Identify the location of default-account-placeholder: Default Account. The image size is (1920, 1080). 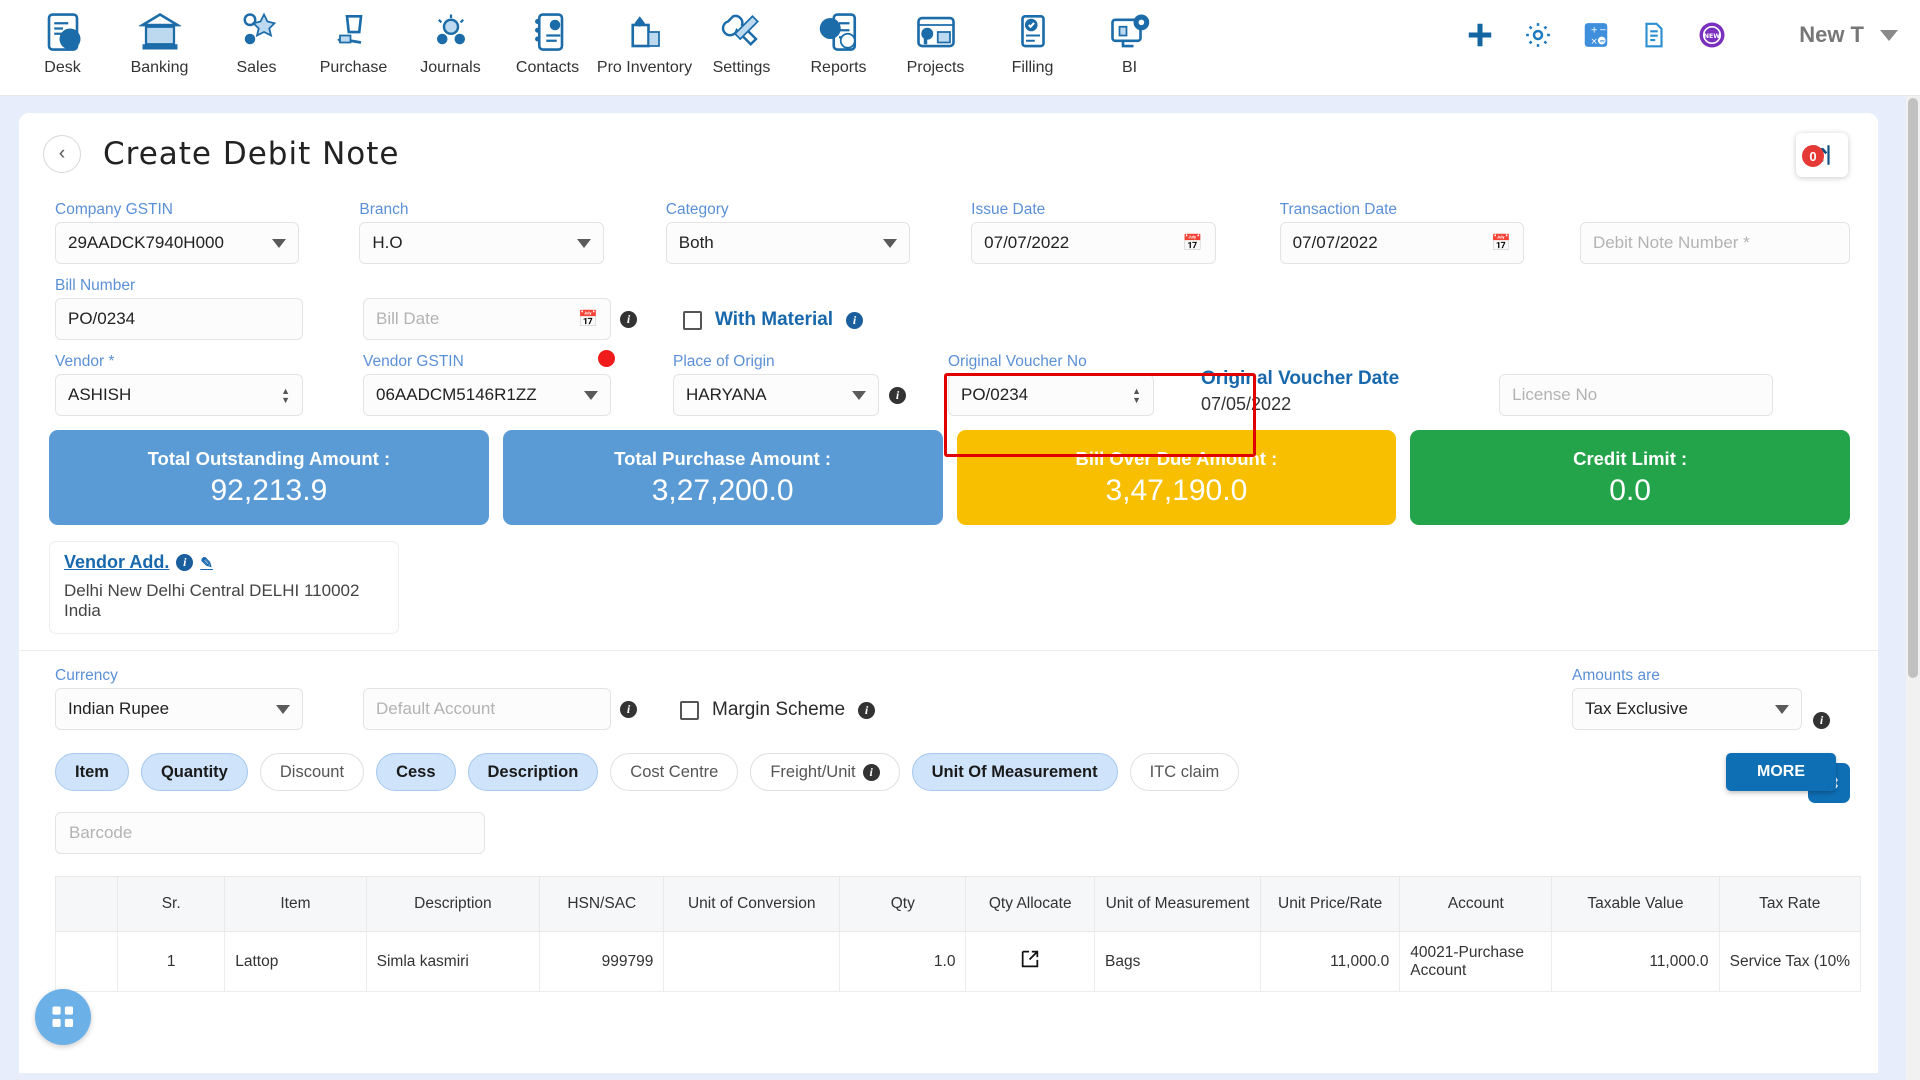
(436, 708).